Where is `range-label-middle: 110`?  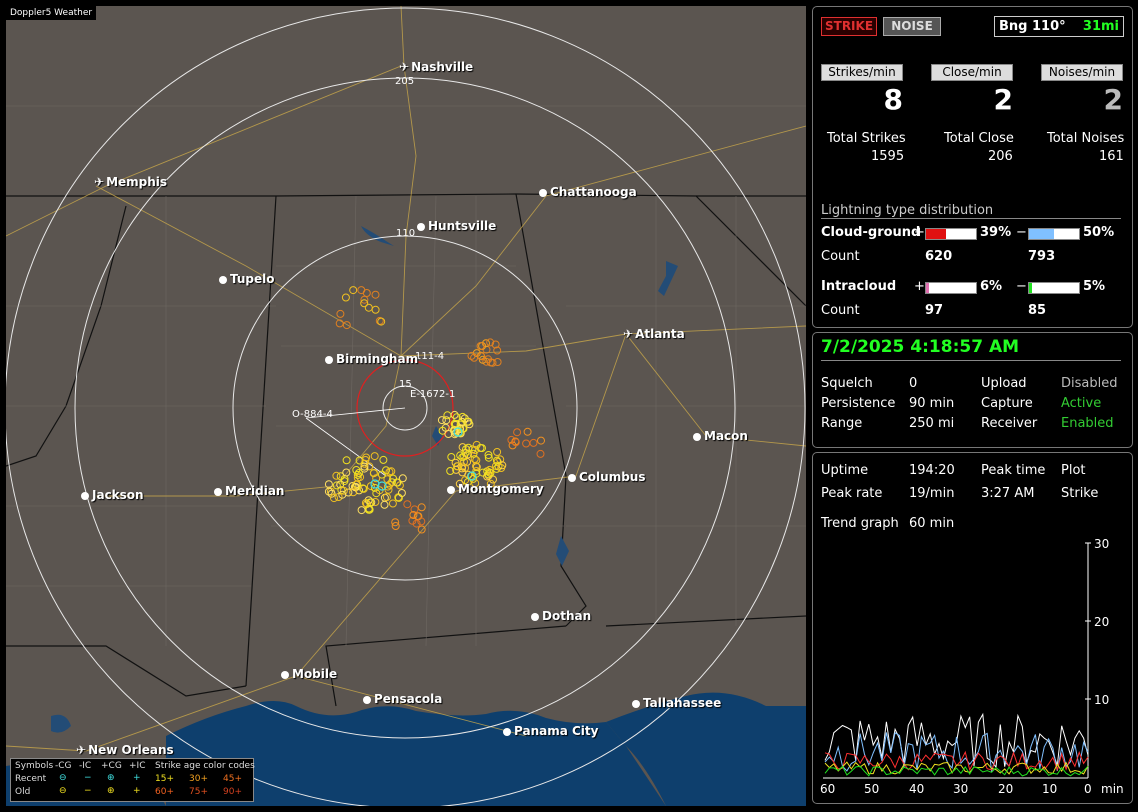 range-label-middle: 110 is located at coordinates (405, 233).